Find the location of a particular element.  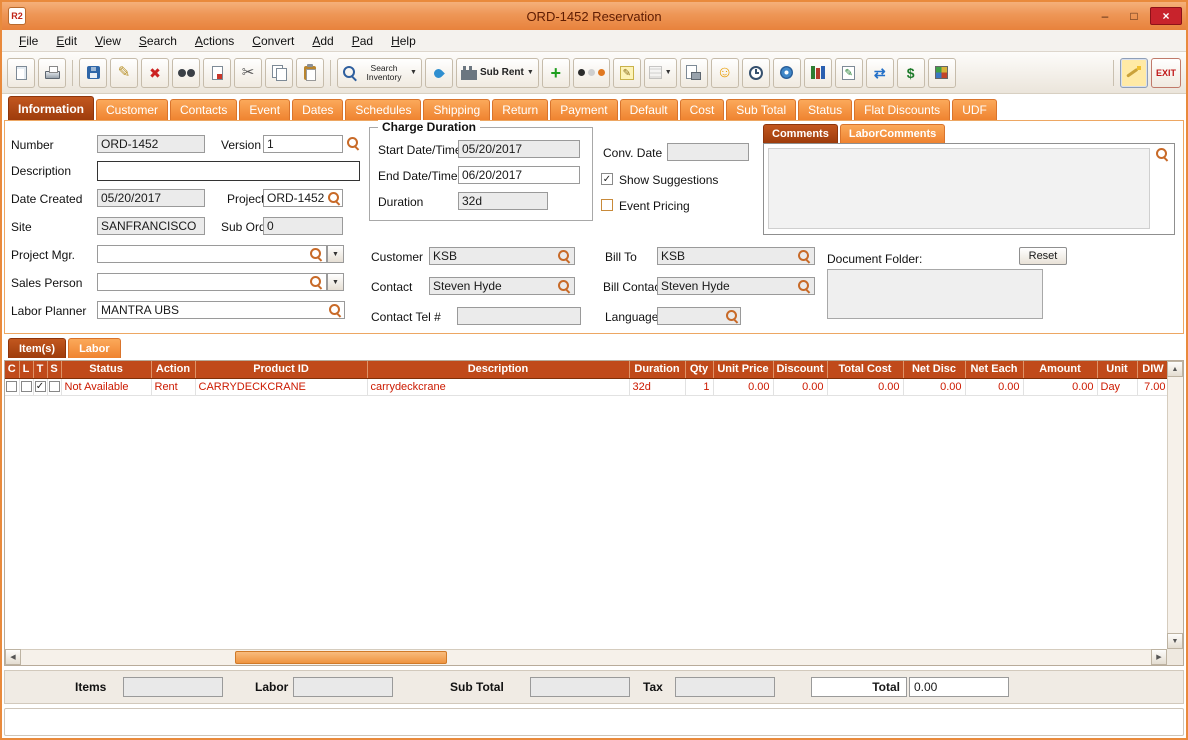

tab-comments: Comments is located at coordinates (800, 133).